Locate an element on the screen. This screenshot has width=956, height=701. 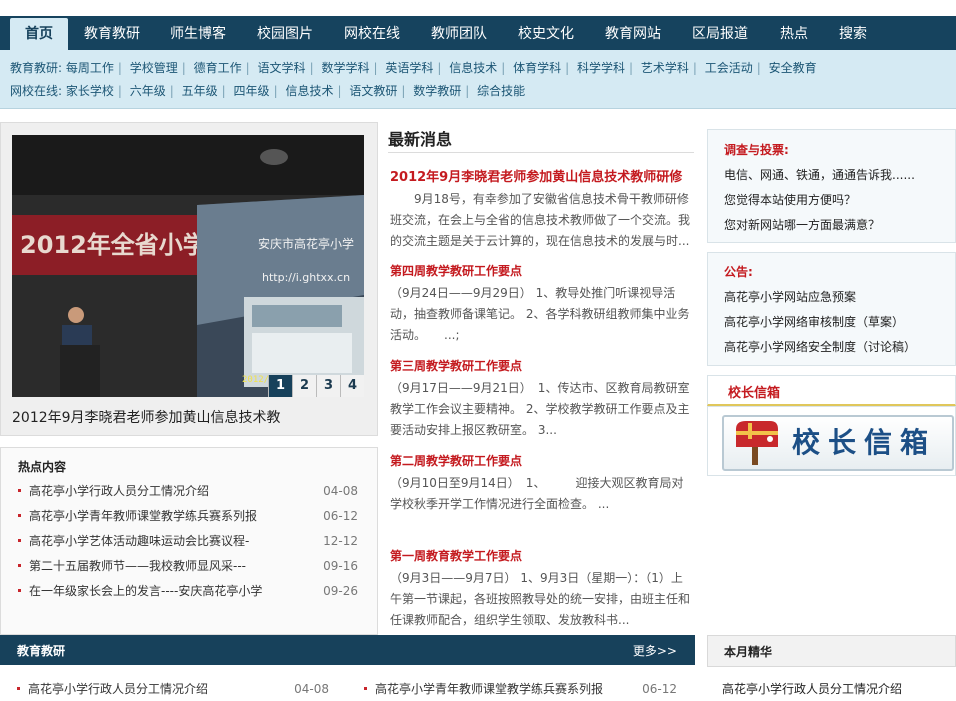
slide-page-3: 3 is located at coordinates (328, 386).